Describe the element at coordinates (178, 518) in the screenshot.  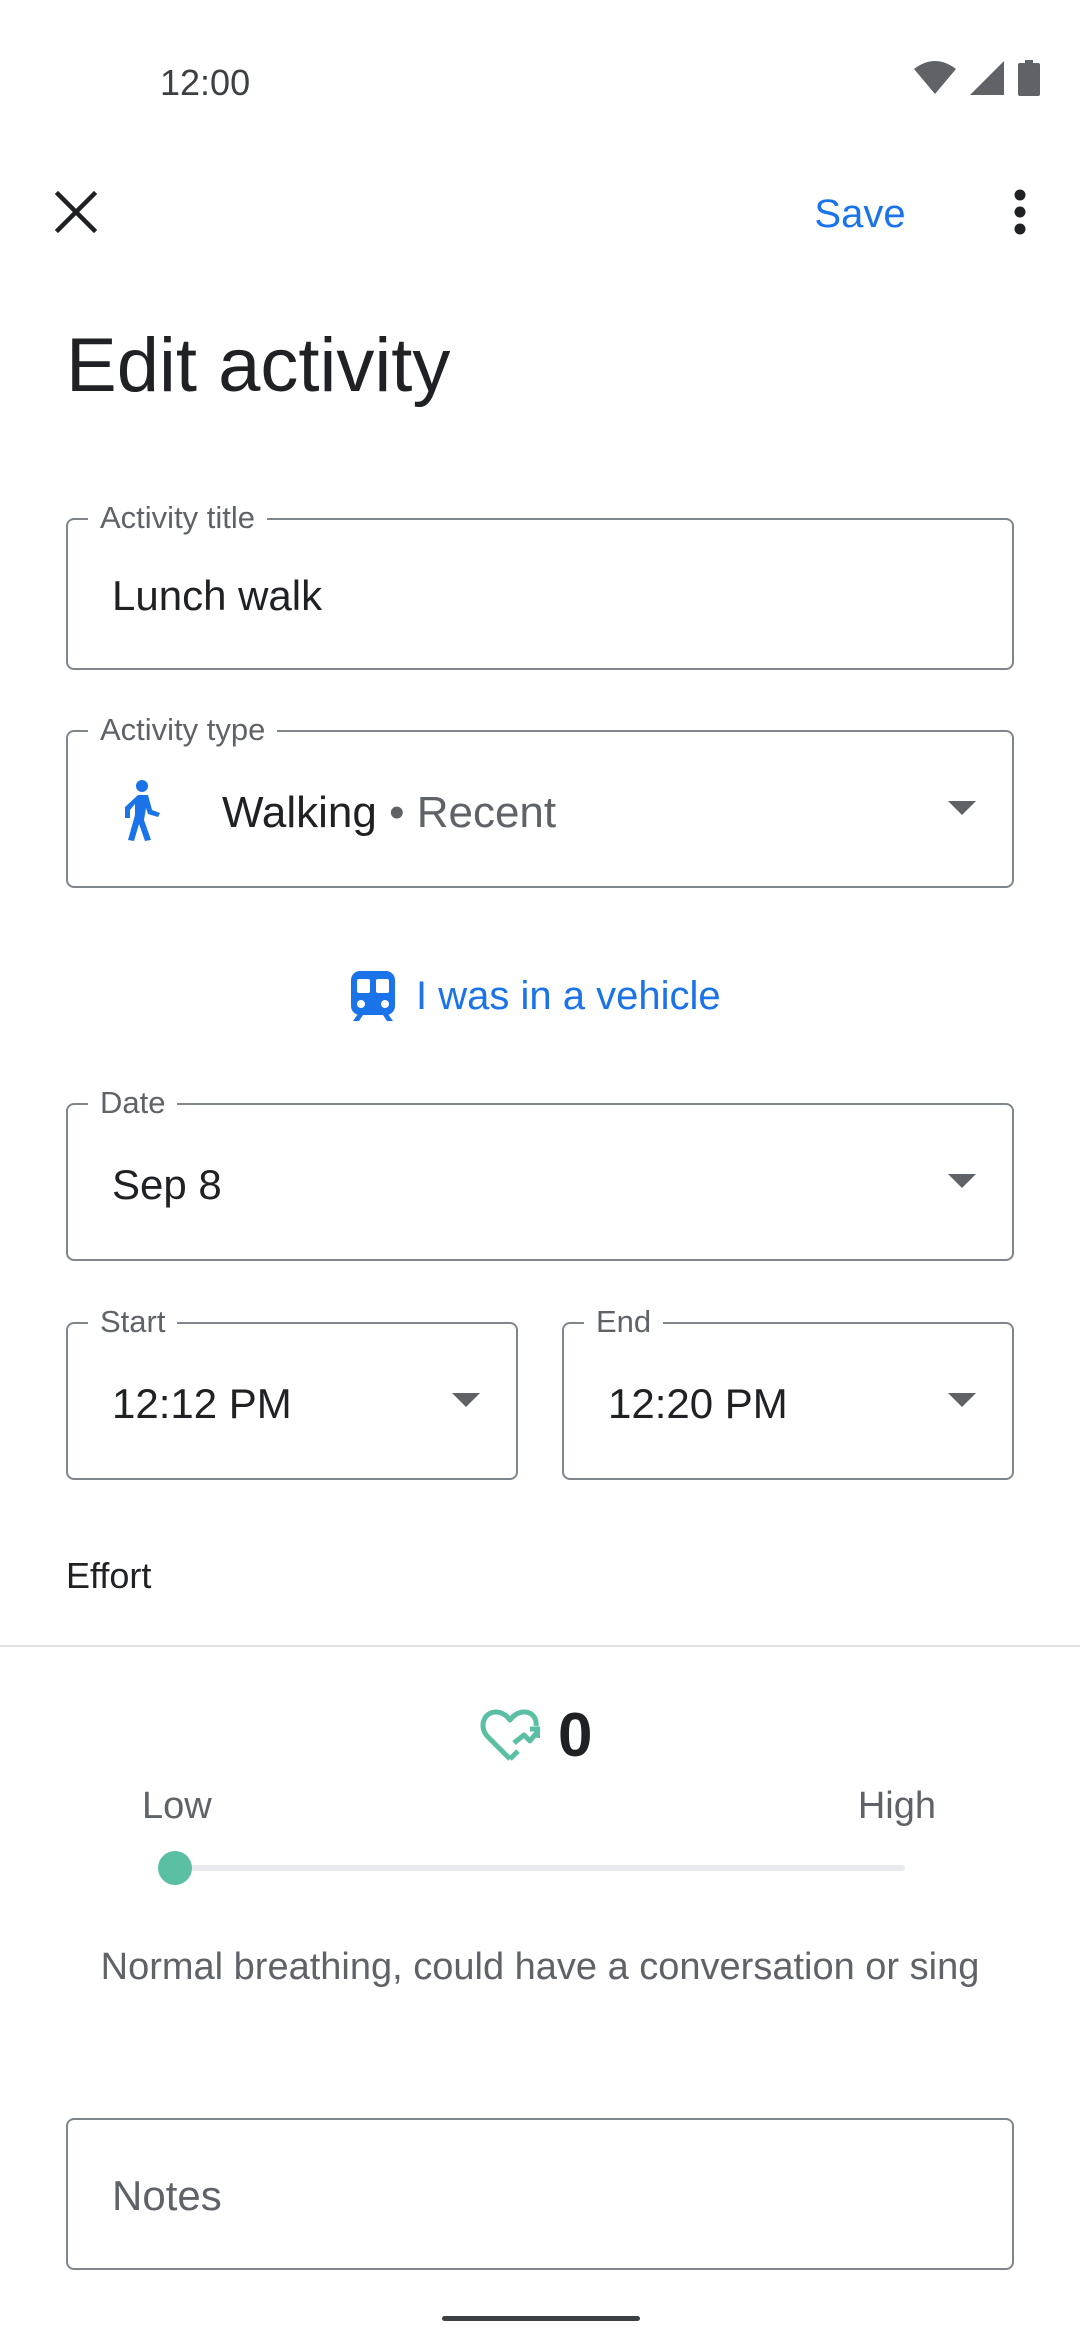
I see `activity-title-label: Activity title` at that location.